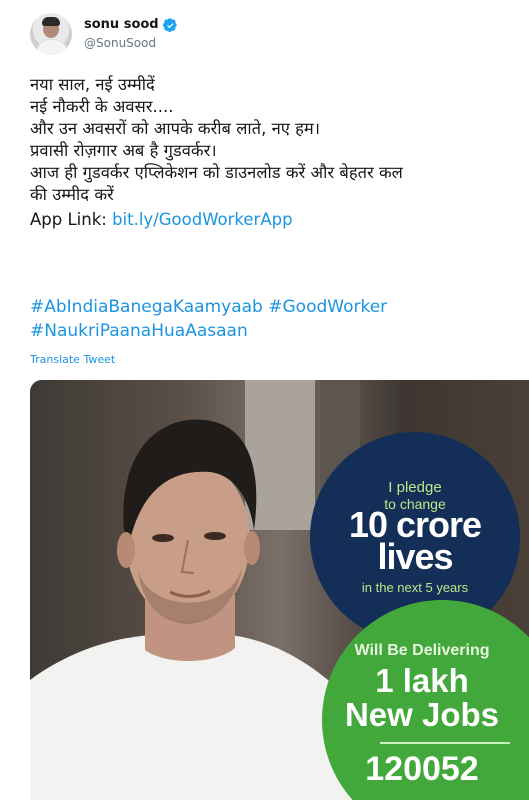  What do you see at coordinates (139, 331) in the screenshot?
I see `hashtag-link: #NaukriPaanaHuaAasaan` at bounding box center [139, 331].